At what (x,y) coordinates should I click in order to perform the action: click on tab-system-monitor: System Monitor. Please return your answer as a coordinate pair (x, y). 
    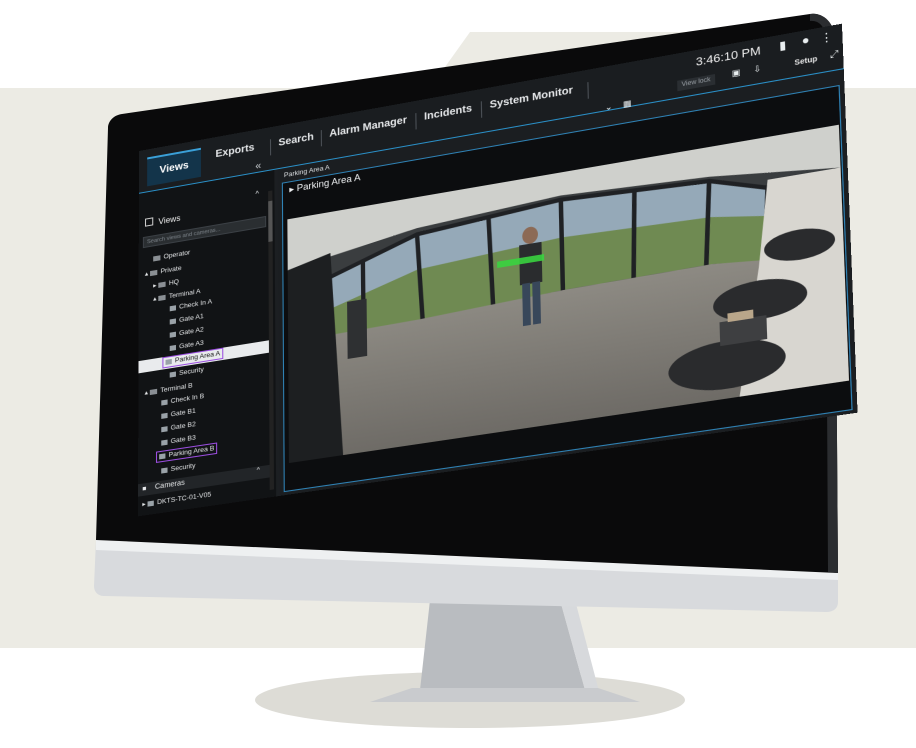
    Looking at the image, I should click on (531, 98).